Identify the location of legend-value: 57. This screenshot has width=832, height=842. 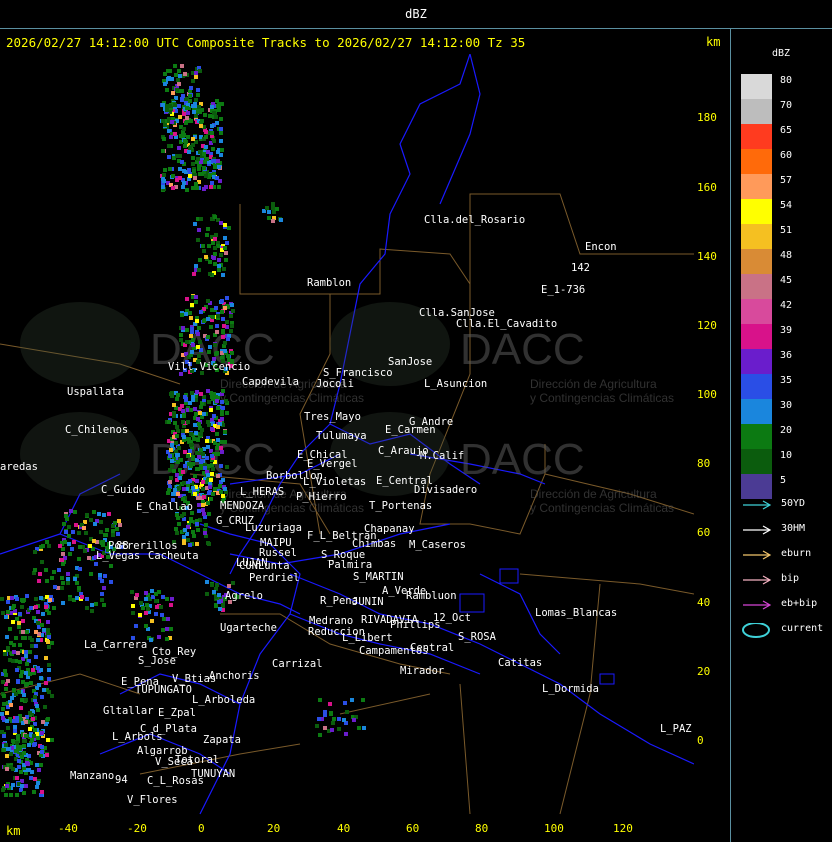
(786, 180).